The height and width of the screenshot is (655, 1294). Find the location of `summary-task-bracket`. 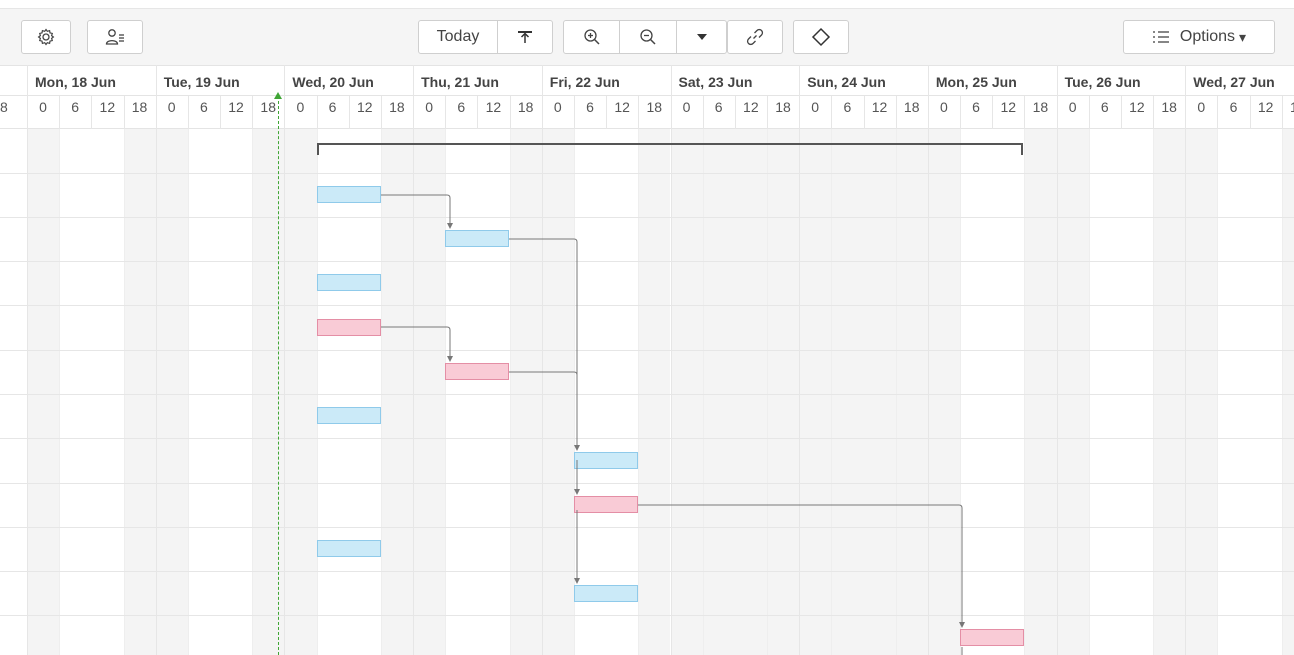

summary-task-bracket is located at coordinates (670, 149).